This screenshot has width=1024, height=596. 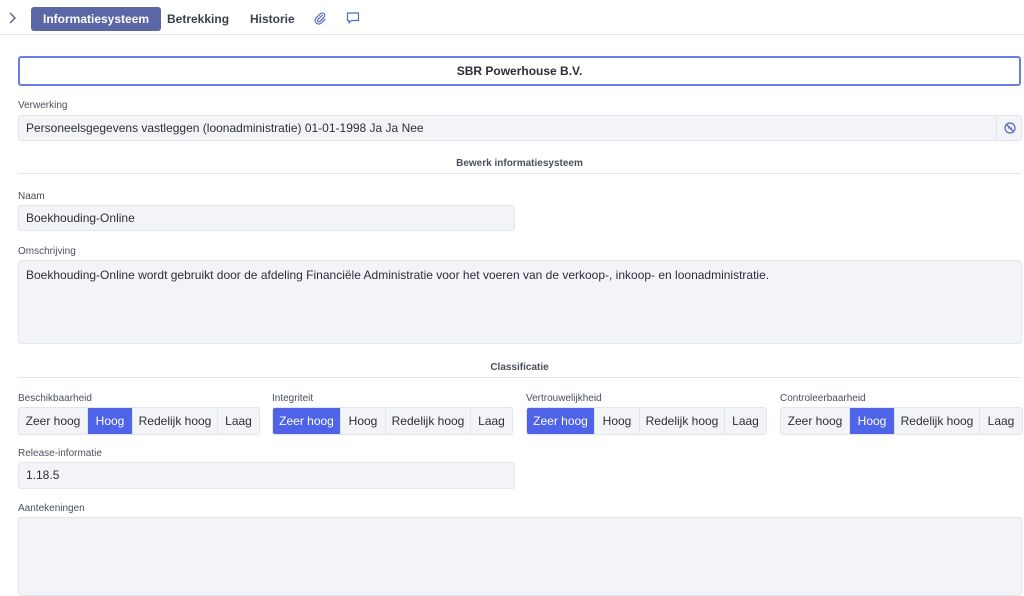 What do you see at coordinates (31, 196) in the screenshot?
I see `naam-label: Naam` at bounding box center [31, 196].